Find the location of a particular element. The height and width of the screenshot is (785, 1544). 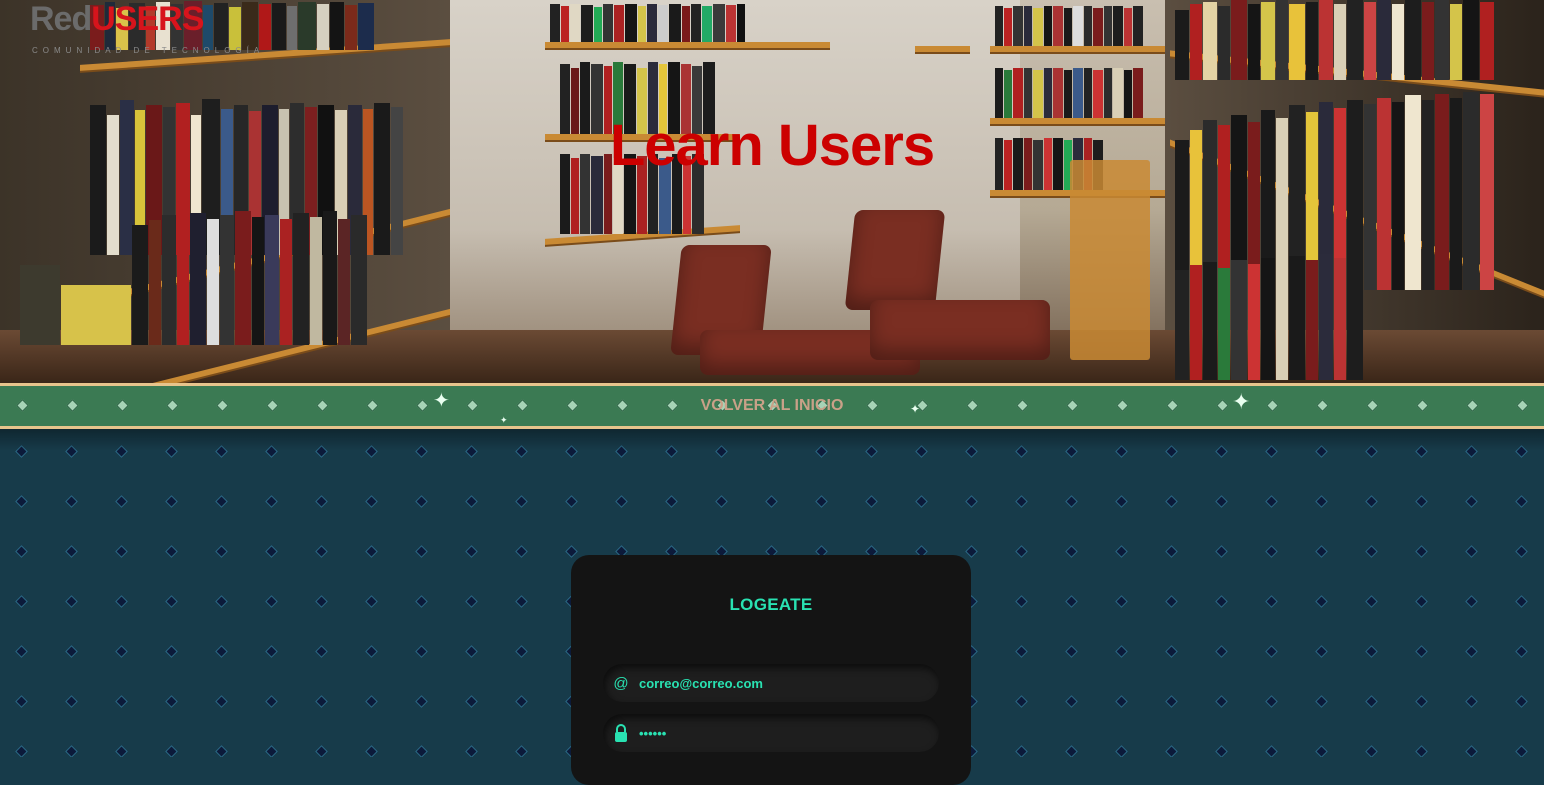

email-field: @ is located at coordinates (771, 683).